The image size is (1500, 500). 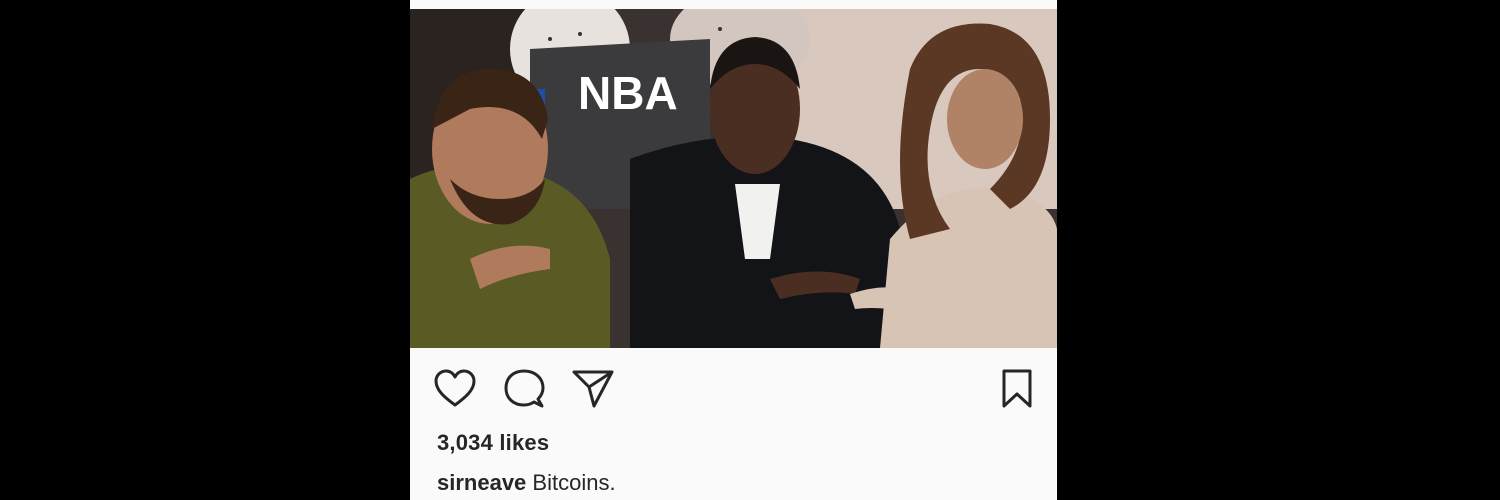 I want to click on caption-text: Bitcoins., so click(x=574, y=482).